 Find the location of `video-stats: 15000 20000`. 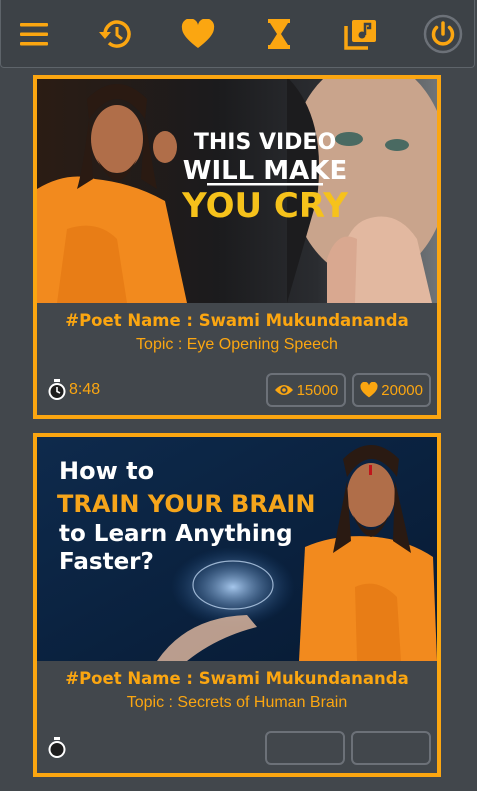

video-stats: 15000 20000 is located at coordinates (348, 390).